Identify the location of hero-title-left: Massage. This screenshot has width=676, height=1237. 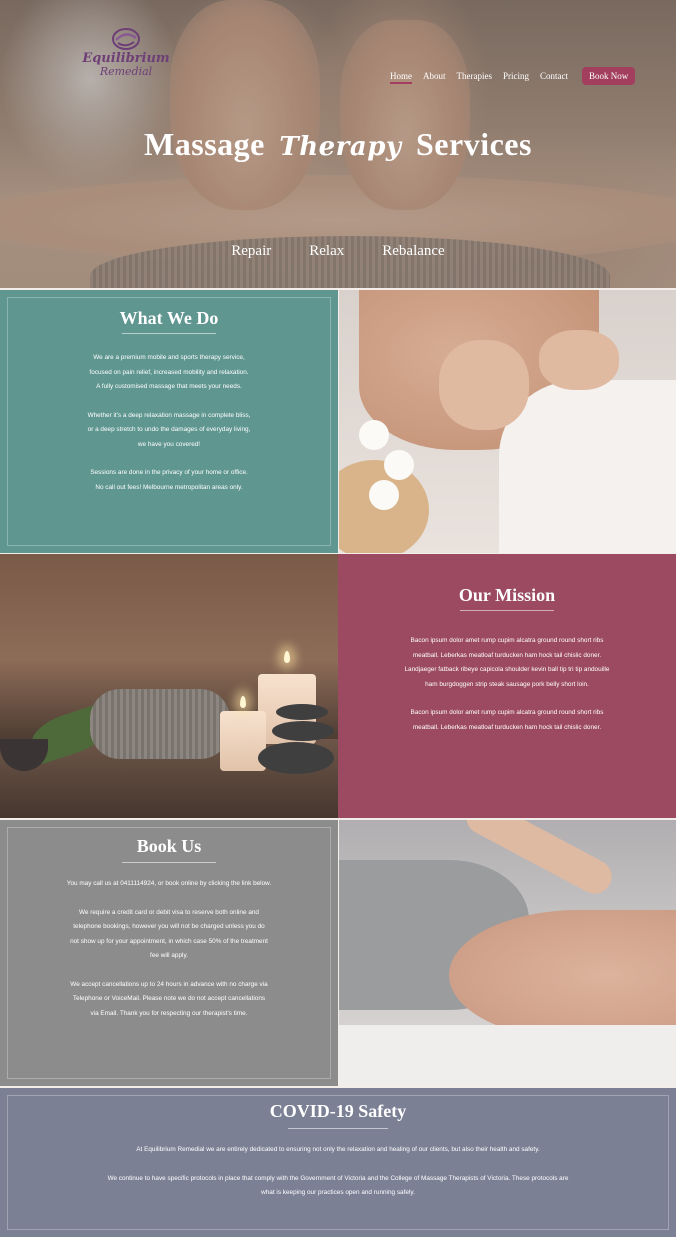
(204, 144).